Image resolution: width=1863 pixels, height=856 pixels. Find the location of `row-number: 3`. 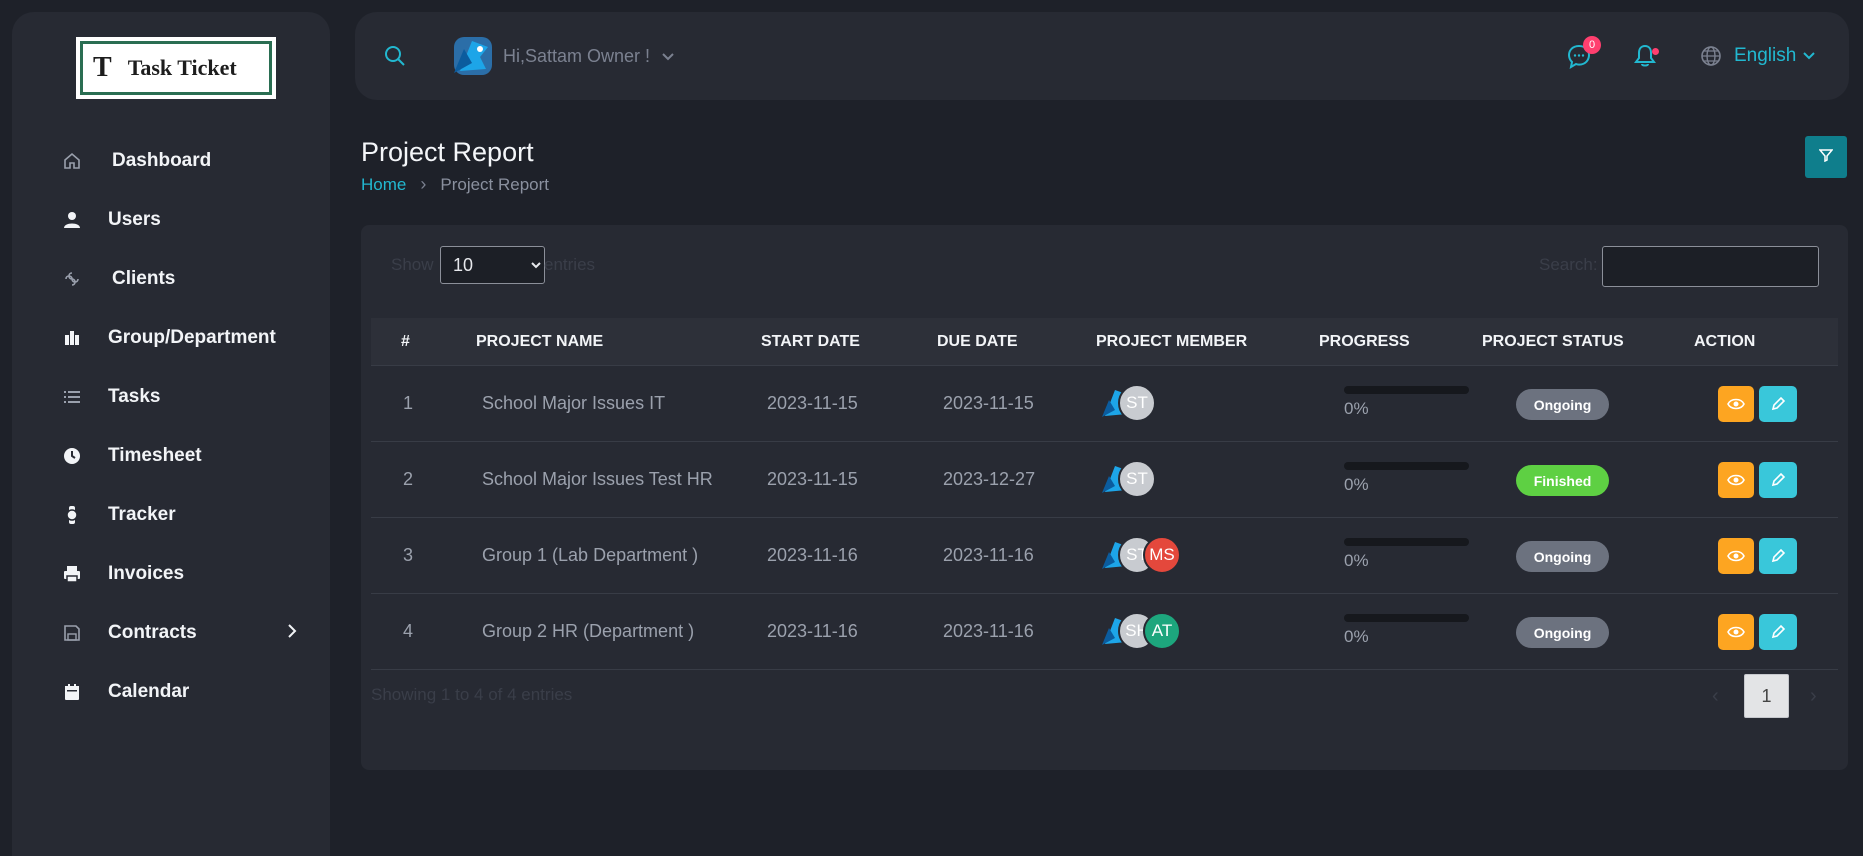

row-number: 3 is located at coordinates (408, 555).